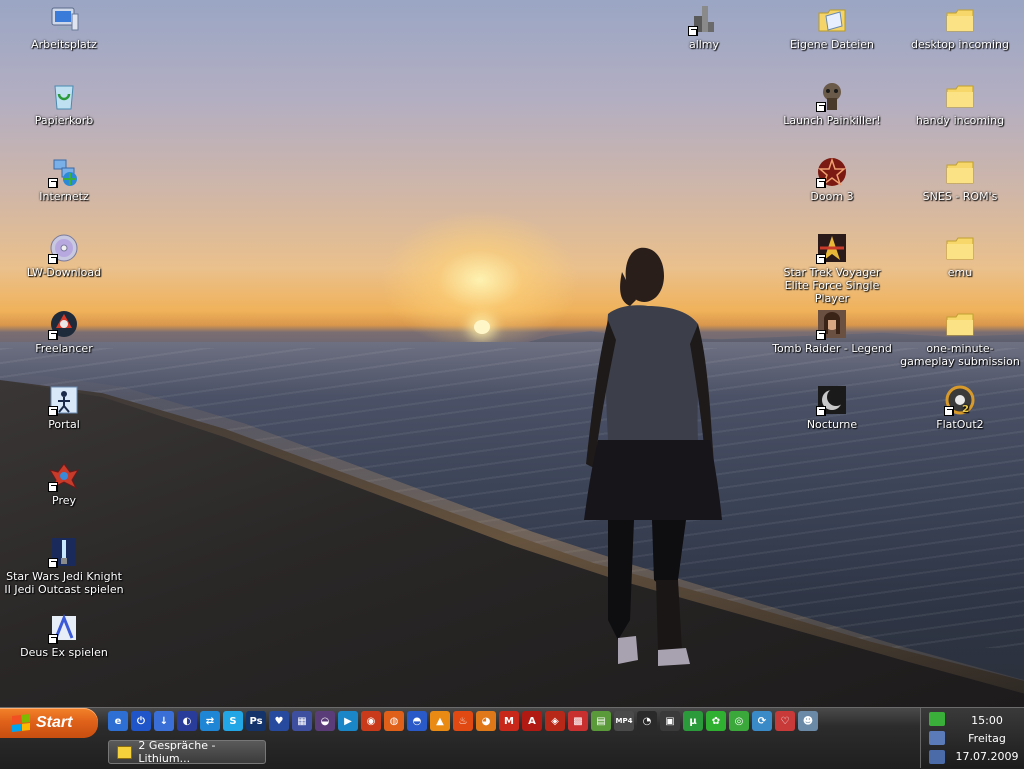 This screenshot has width=1024, height=769. I want to click on desktop-icon-flatout2: 2 FlatOut2, so click(960, 407).